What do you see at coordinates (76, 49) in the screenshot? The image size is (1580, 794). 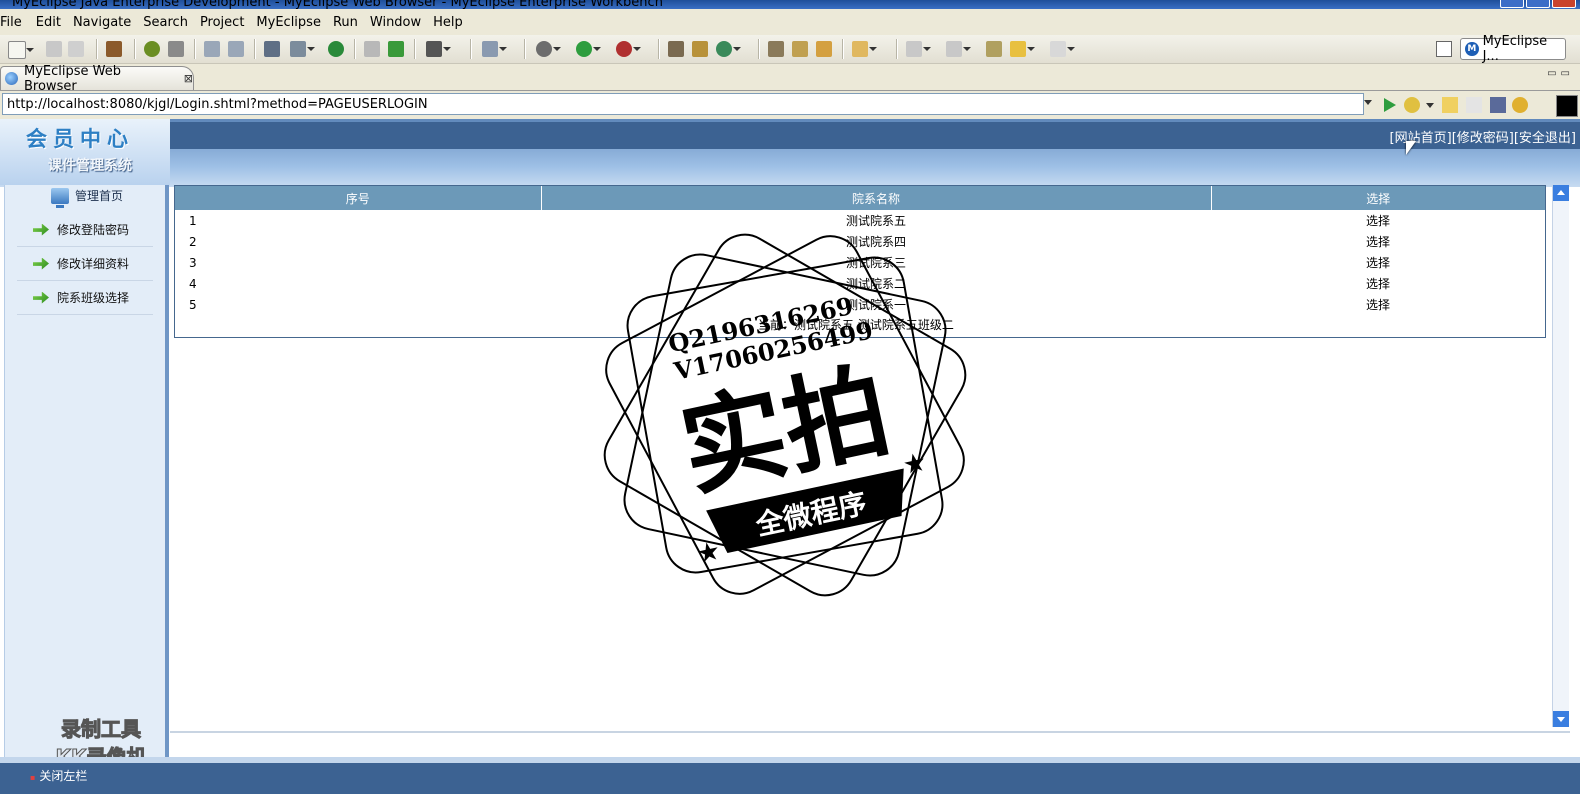 I see `print-icon` at bounding box center [76, 49].